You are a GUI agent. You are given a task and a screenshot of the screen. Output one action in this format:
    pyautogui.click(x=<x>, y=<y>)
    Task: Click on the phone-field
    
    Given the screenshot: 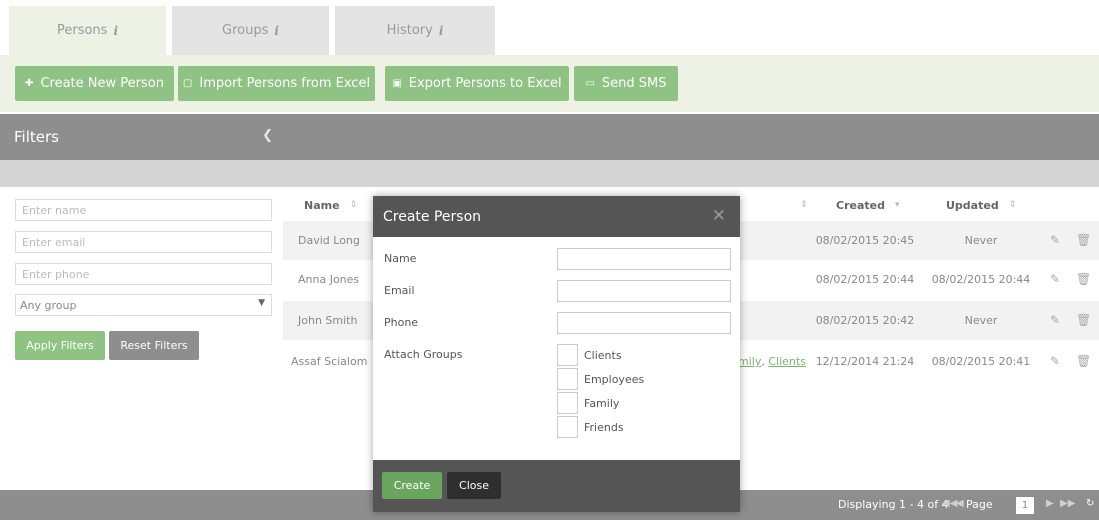 What is the action you would take?
    pyautogui.click(x=644, y=323)
    